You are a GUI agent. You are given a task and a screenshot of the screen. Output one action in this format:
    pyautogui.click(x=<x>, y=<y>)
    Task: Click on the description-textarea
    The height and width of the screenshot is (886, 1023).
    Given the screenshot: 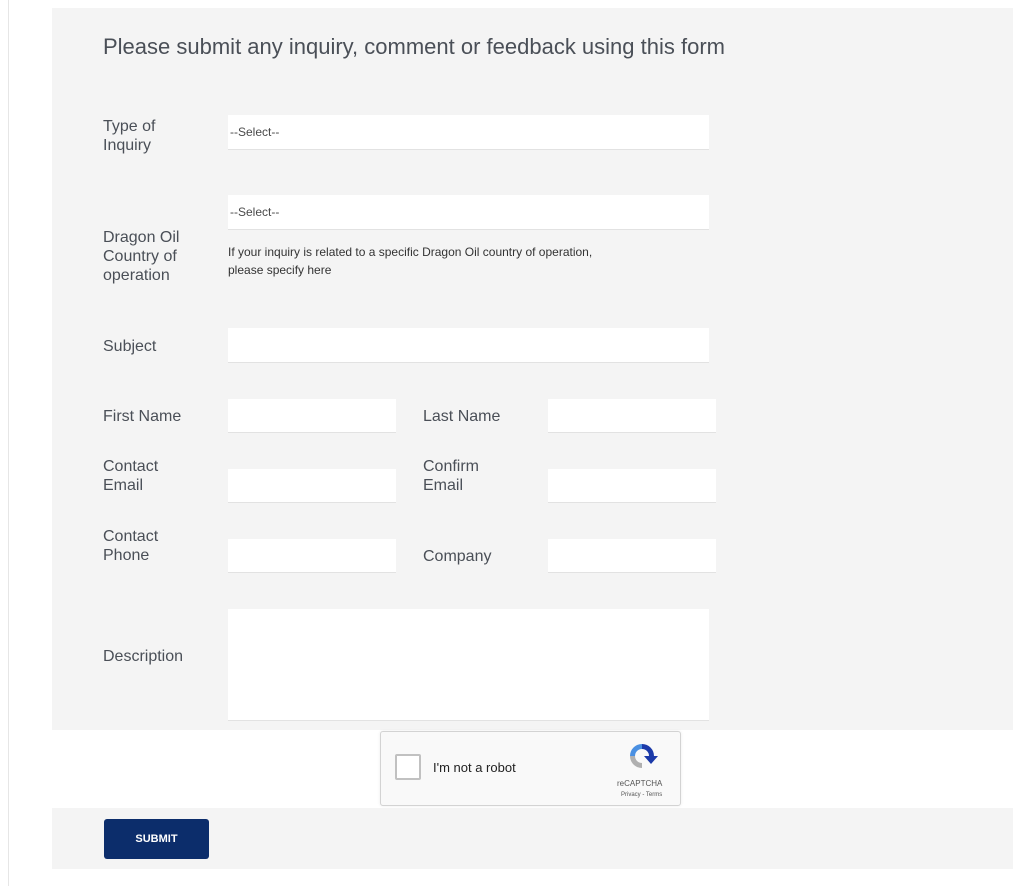 What is the action you would take?
    pyautogui.click(x=468, y=665)
    